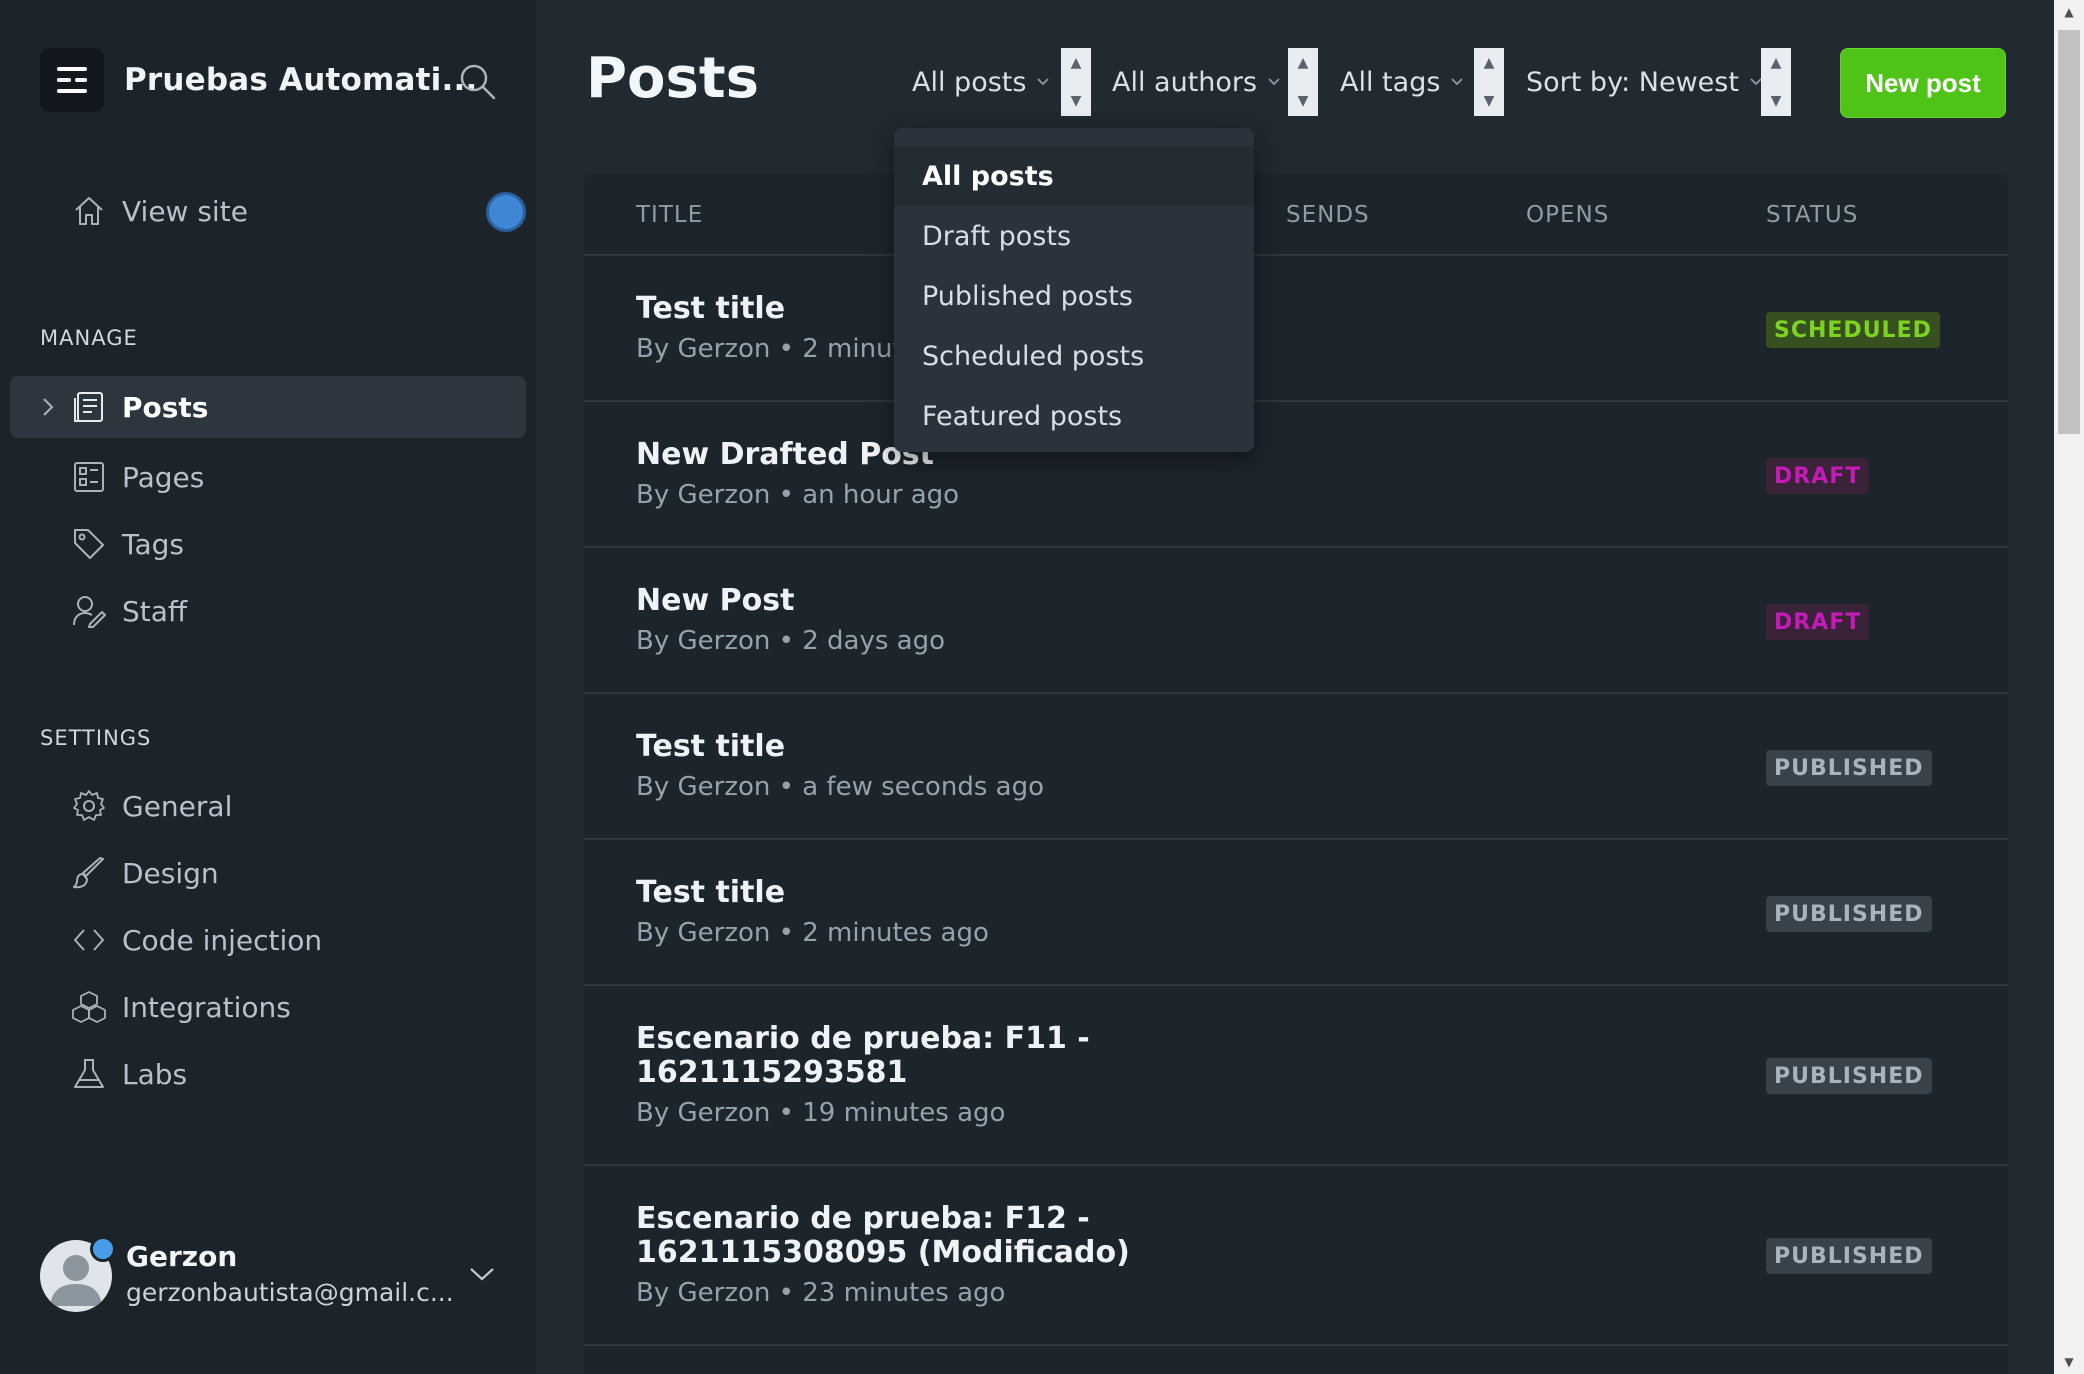 This screenshot has width=2084, height=1374. What do you see at coordinates (89, 940) in the screenshot?
I see `code-icon` at bounding box center [89, 940].